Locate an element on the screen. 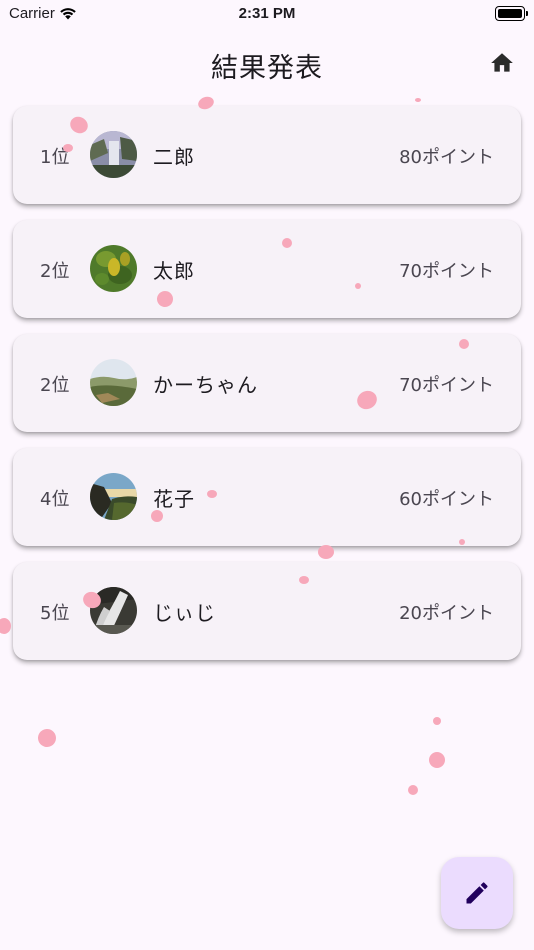  ranking-card: 2位 太郎 70ポイント is located at coordinates (267, 269).